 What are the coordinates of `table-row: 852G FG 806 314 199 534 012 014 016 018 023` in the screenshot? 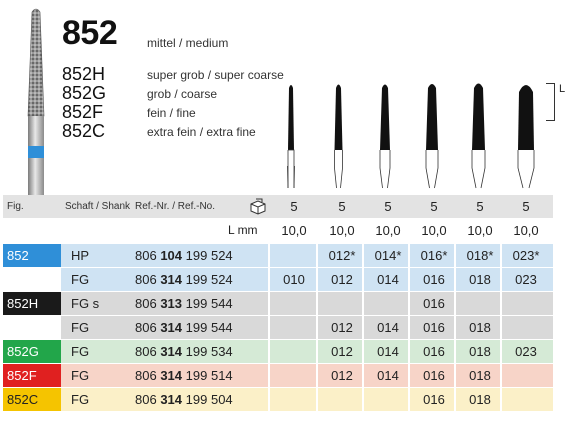 It's located at (278, 351).